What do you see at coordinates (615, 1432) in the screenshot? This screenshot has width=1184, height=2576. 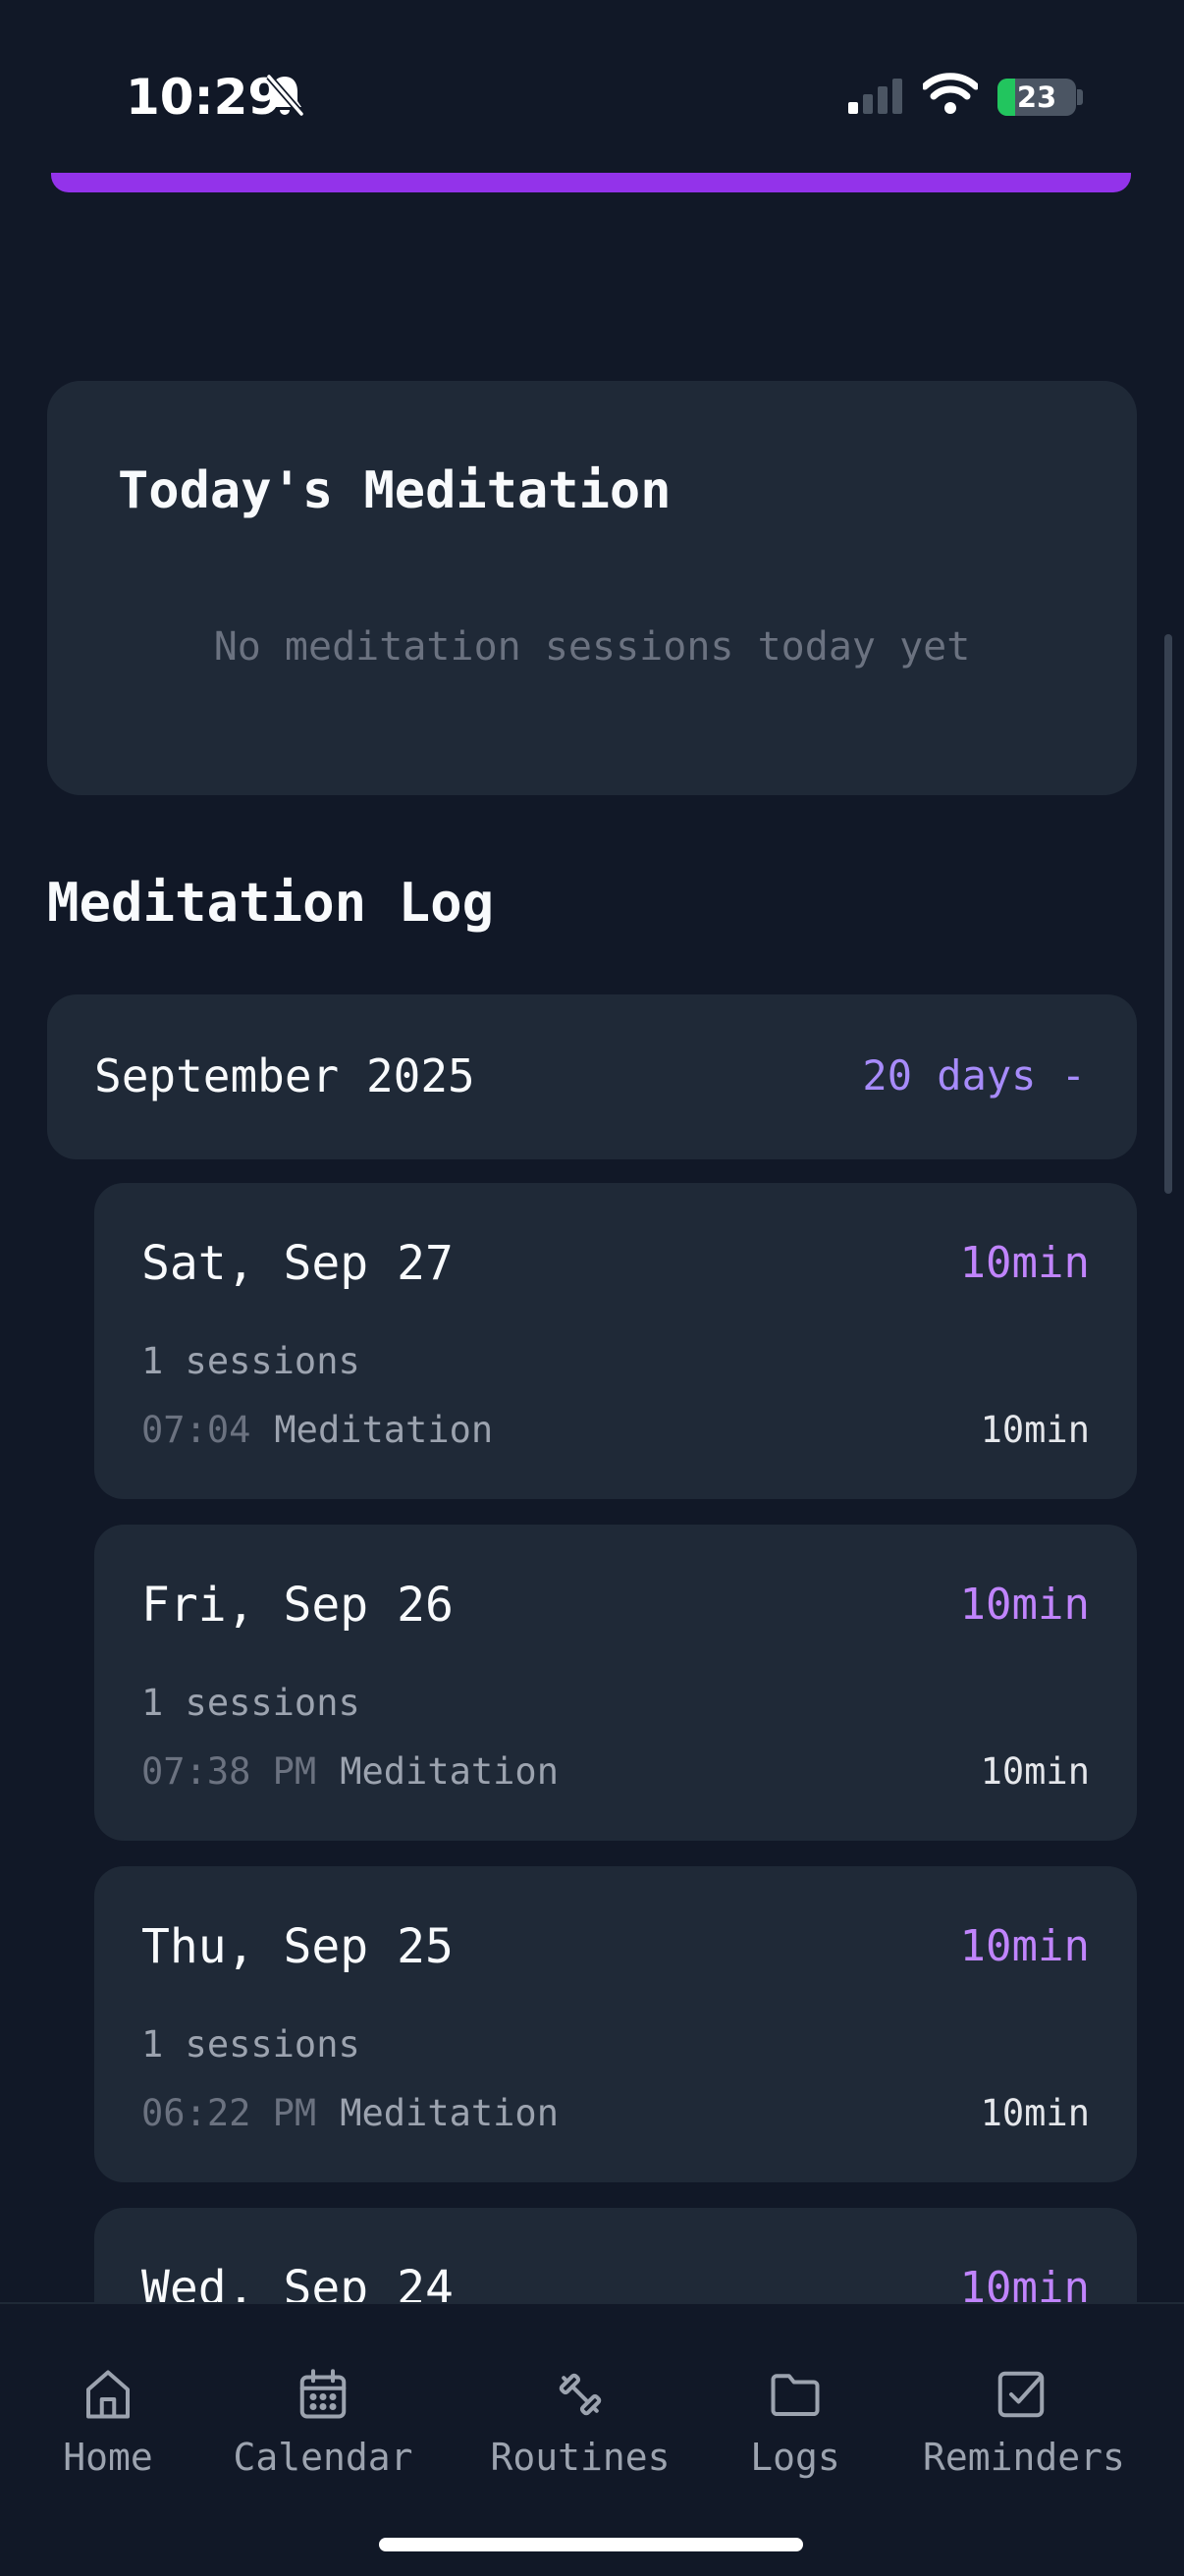 I see `session-row: 07:04 Meditation 10min` at bounding box center [615, 1432].